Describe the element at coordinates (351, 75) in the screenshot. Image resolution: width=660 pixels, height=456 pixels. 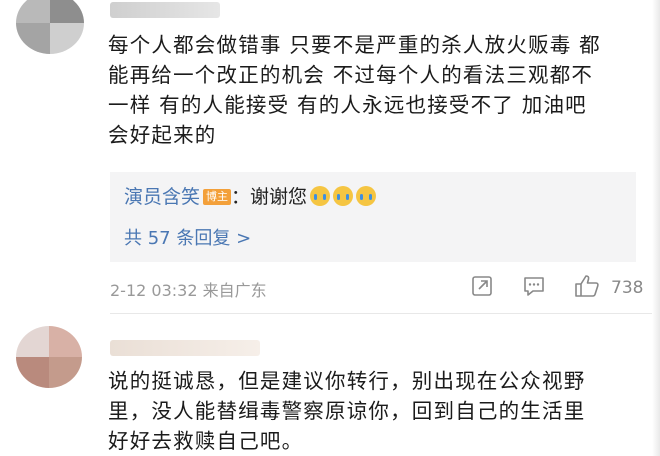
I see `comment-line: 能再给一个改正的机会 不过每个人的看法三观都不` at that location.